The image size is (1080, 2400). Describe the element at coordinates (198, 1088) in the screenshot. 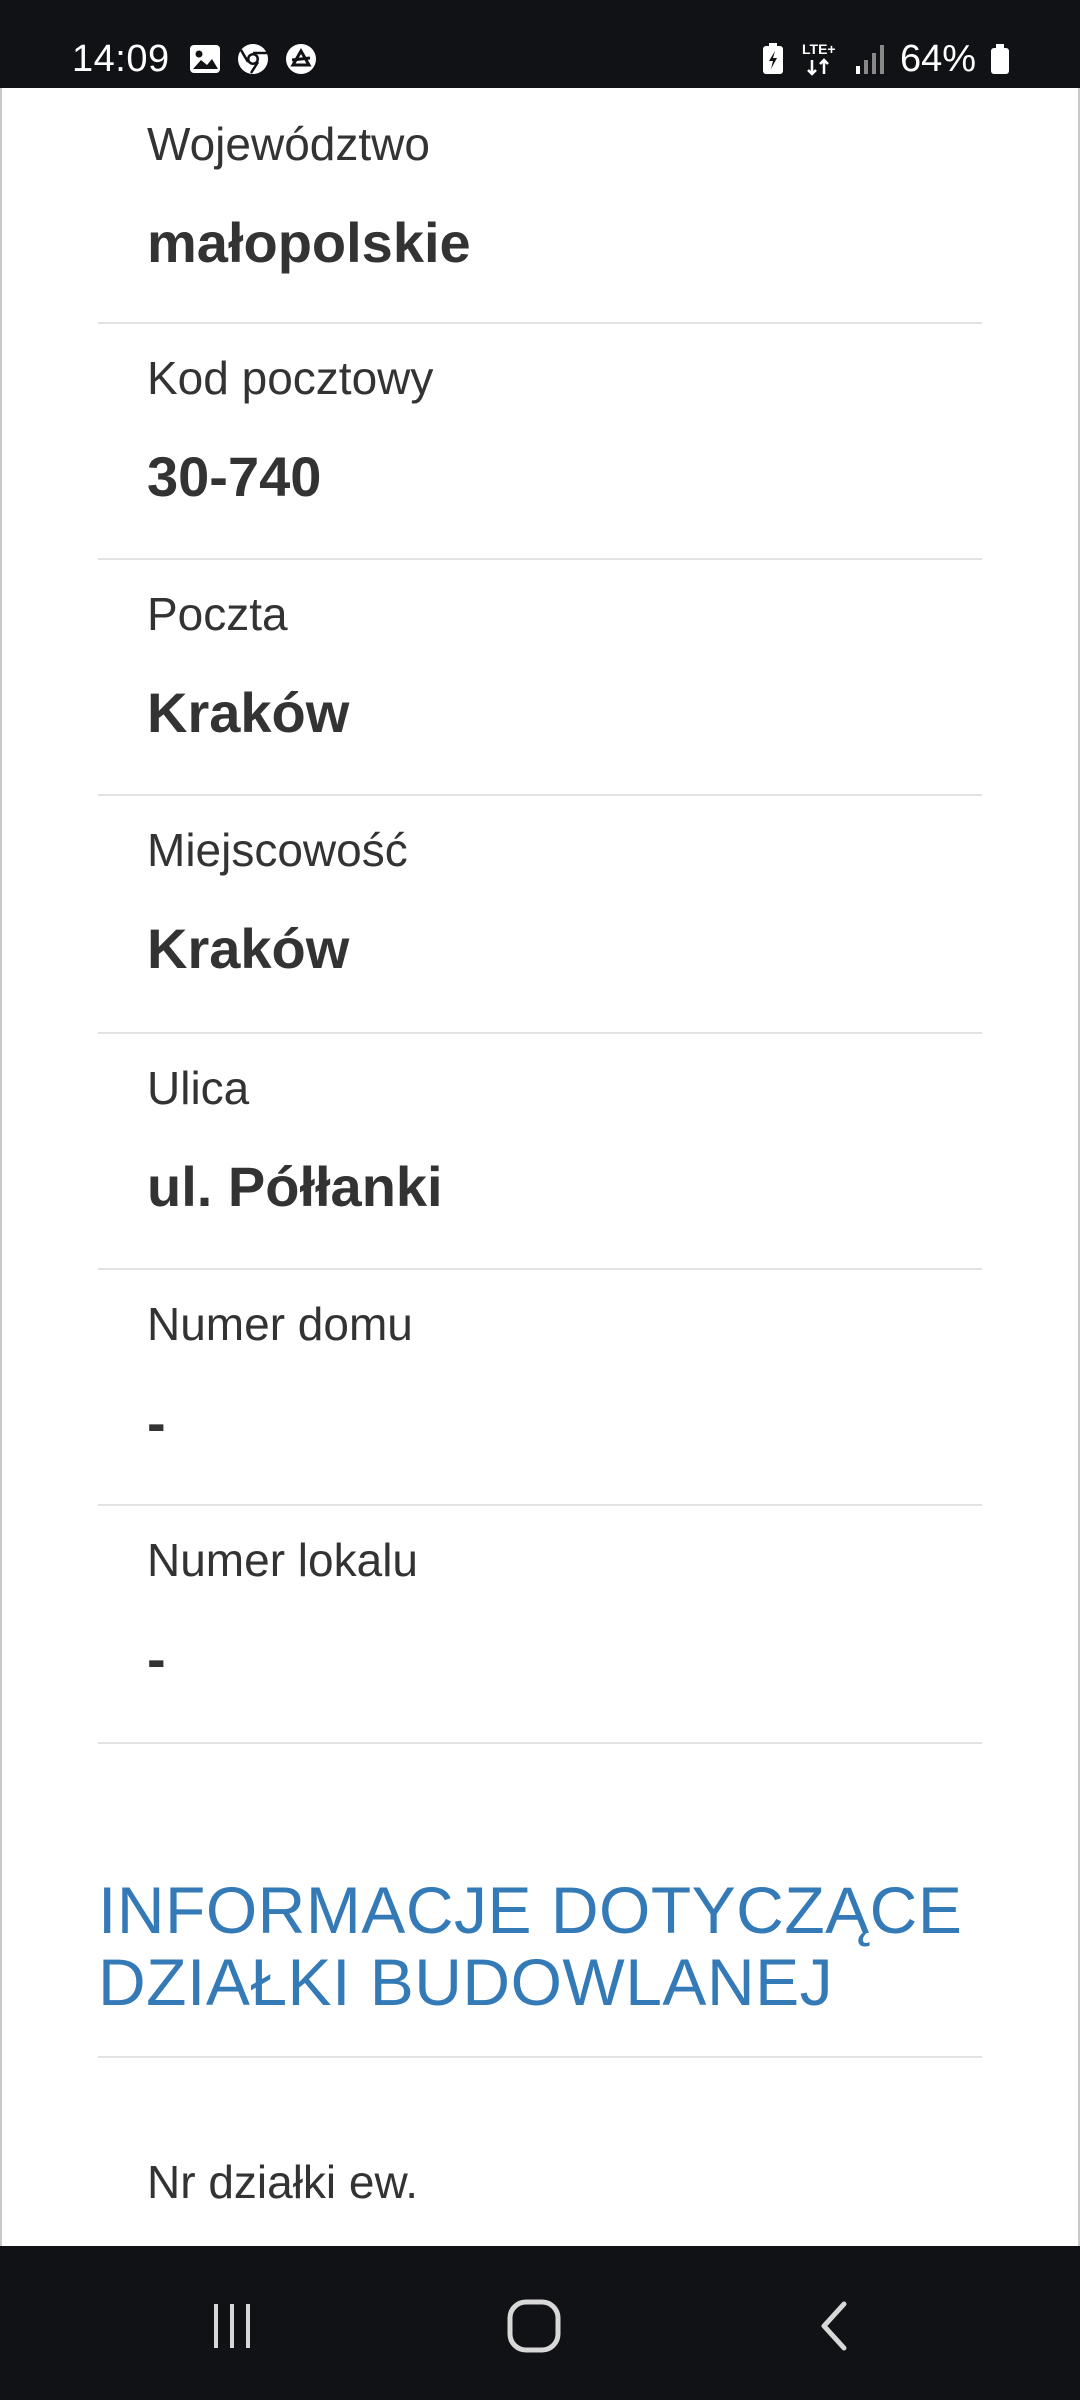

I see `field-label: Ulica` at that location.